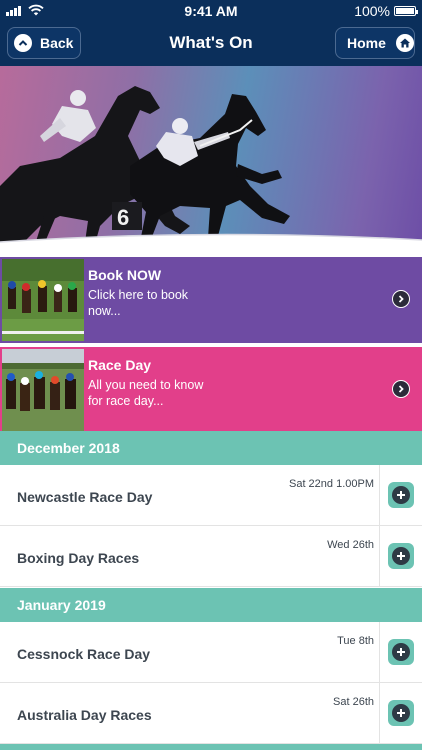  What do you see at coordinates (211, 243) in the screenshot?
I see `hero-wave-divider` at bounding box center [211, 243].